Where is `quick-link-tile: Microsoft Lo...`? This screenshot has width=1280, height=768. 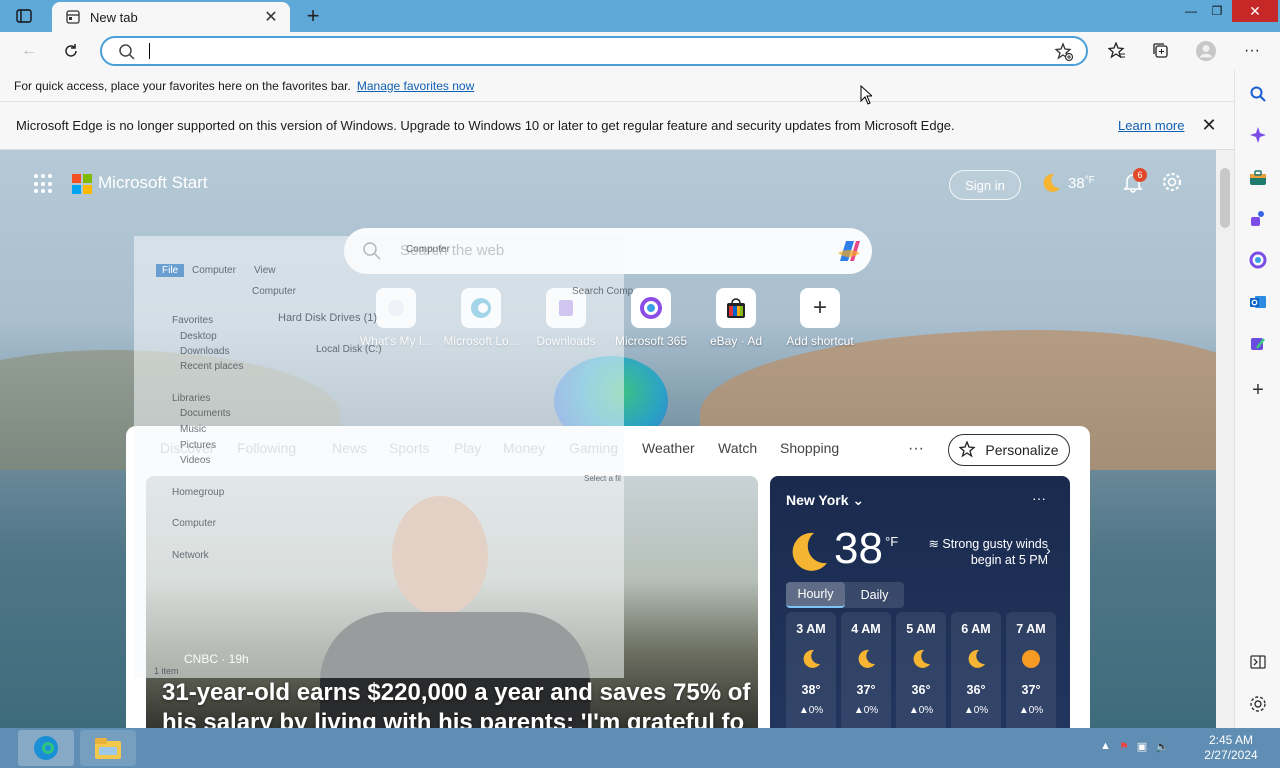 quick-link-tile: Microsoft Lo... is located at coordinates (481, 318).